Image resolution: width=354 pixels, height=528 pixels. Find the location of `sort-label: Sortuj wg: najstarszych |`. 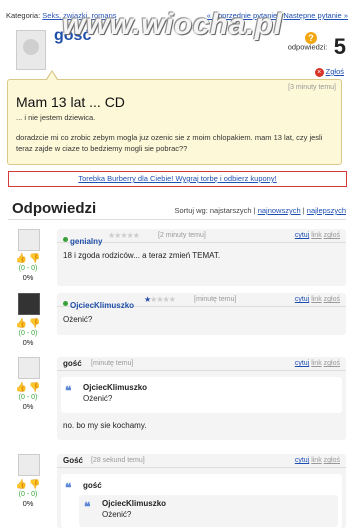

sort-label: Sortuj wg: najstarszych | is located at coordinates (215, 210).